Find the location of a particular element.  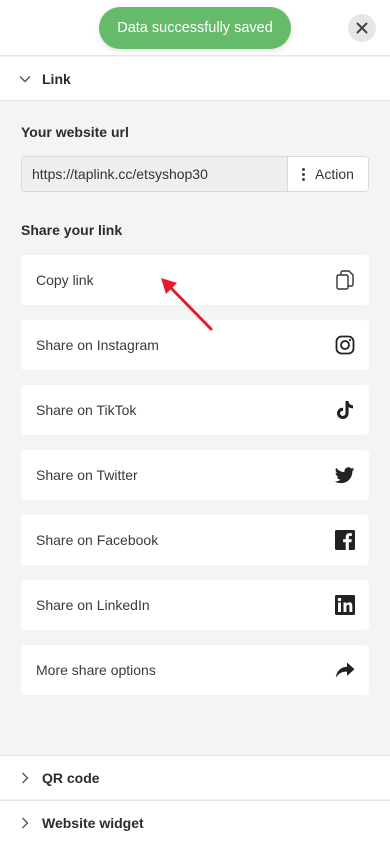

close-icon is located at coordinates (362, 28).